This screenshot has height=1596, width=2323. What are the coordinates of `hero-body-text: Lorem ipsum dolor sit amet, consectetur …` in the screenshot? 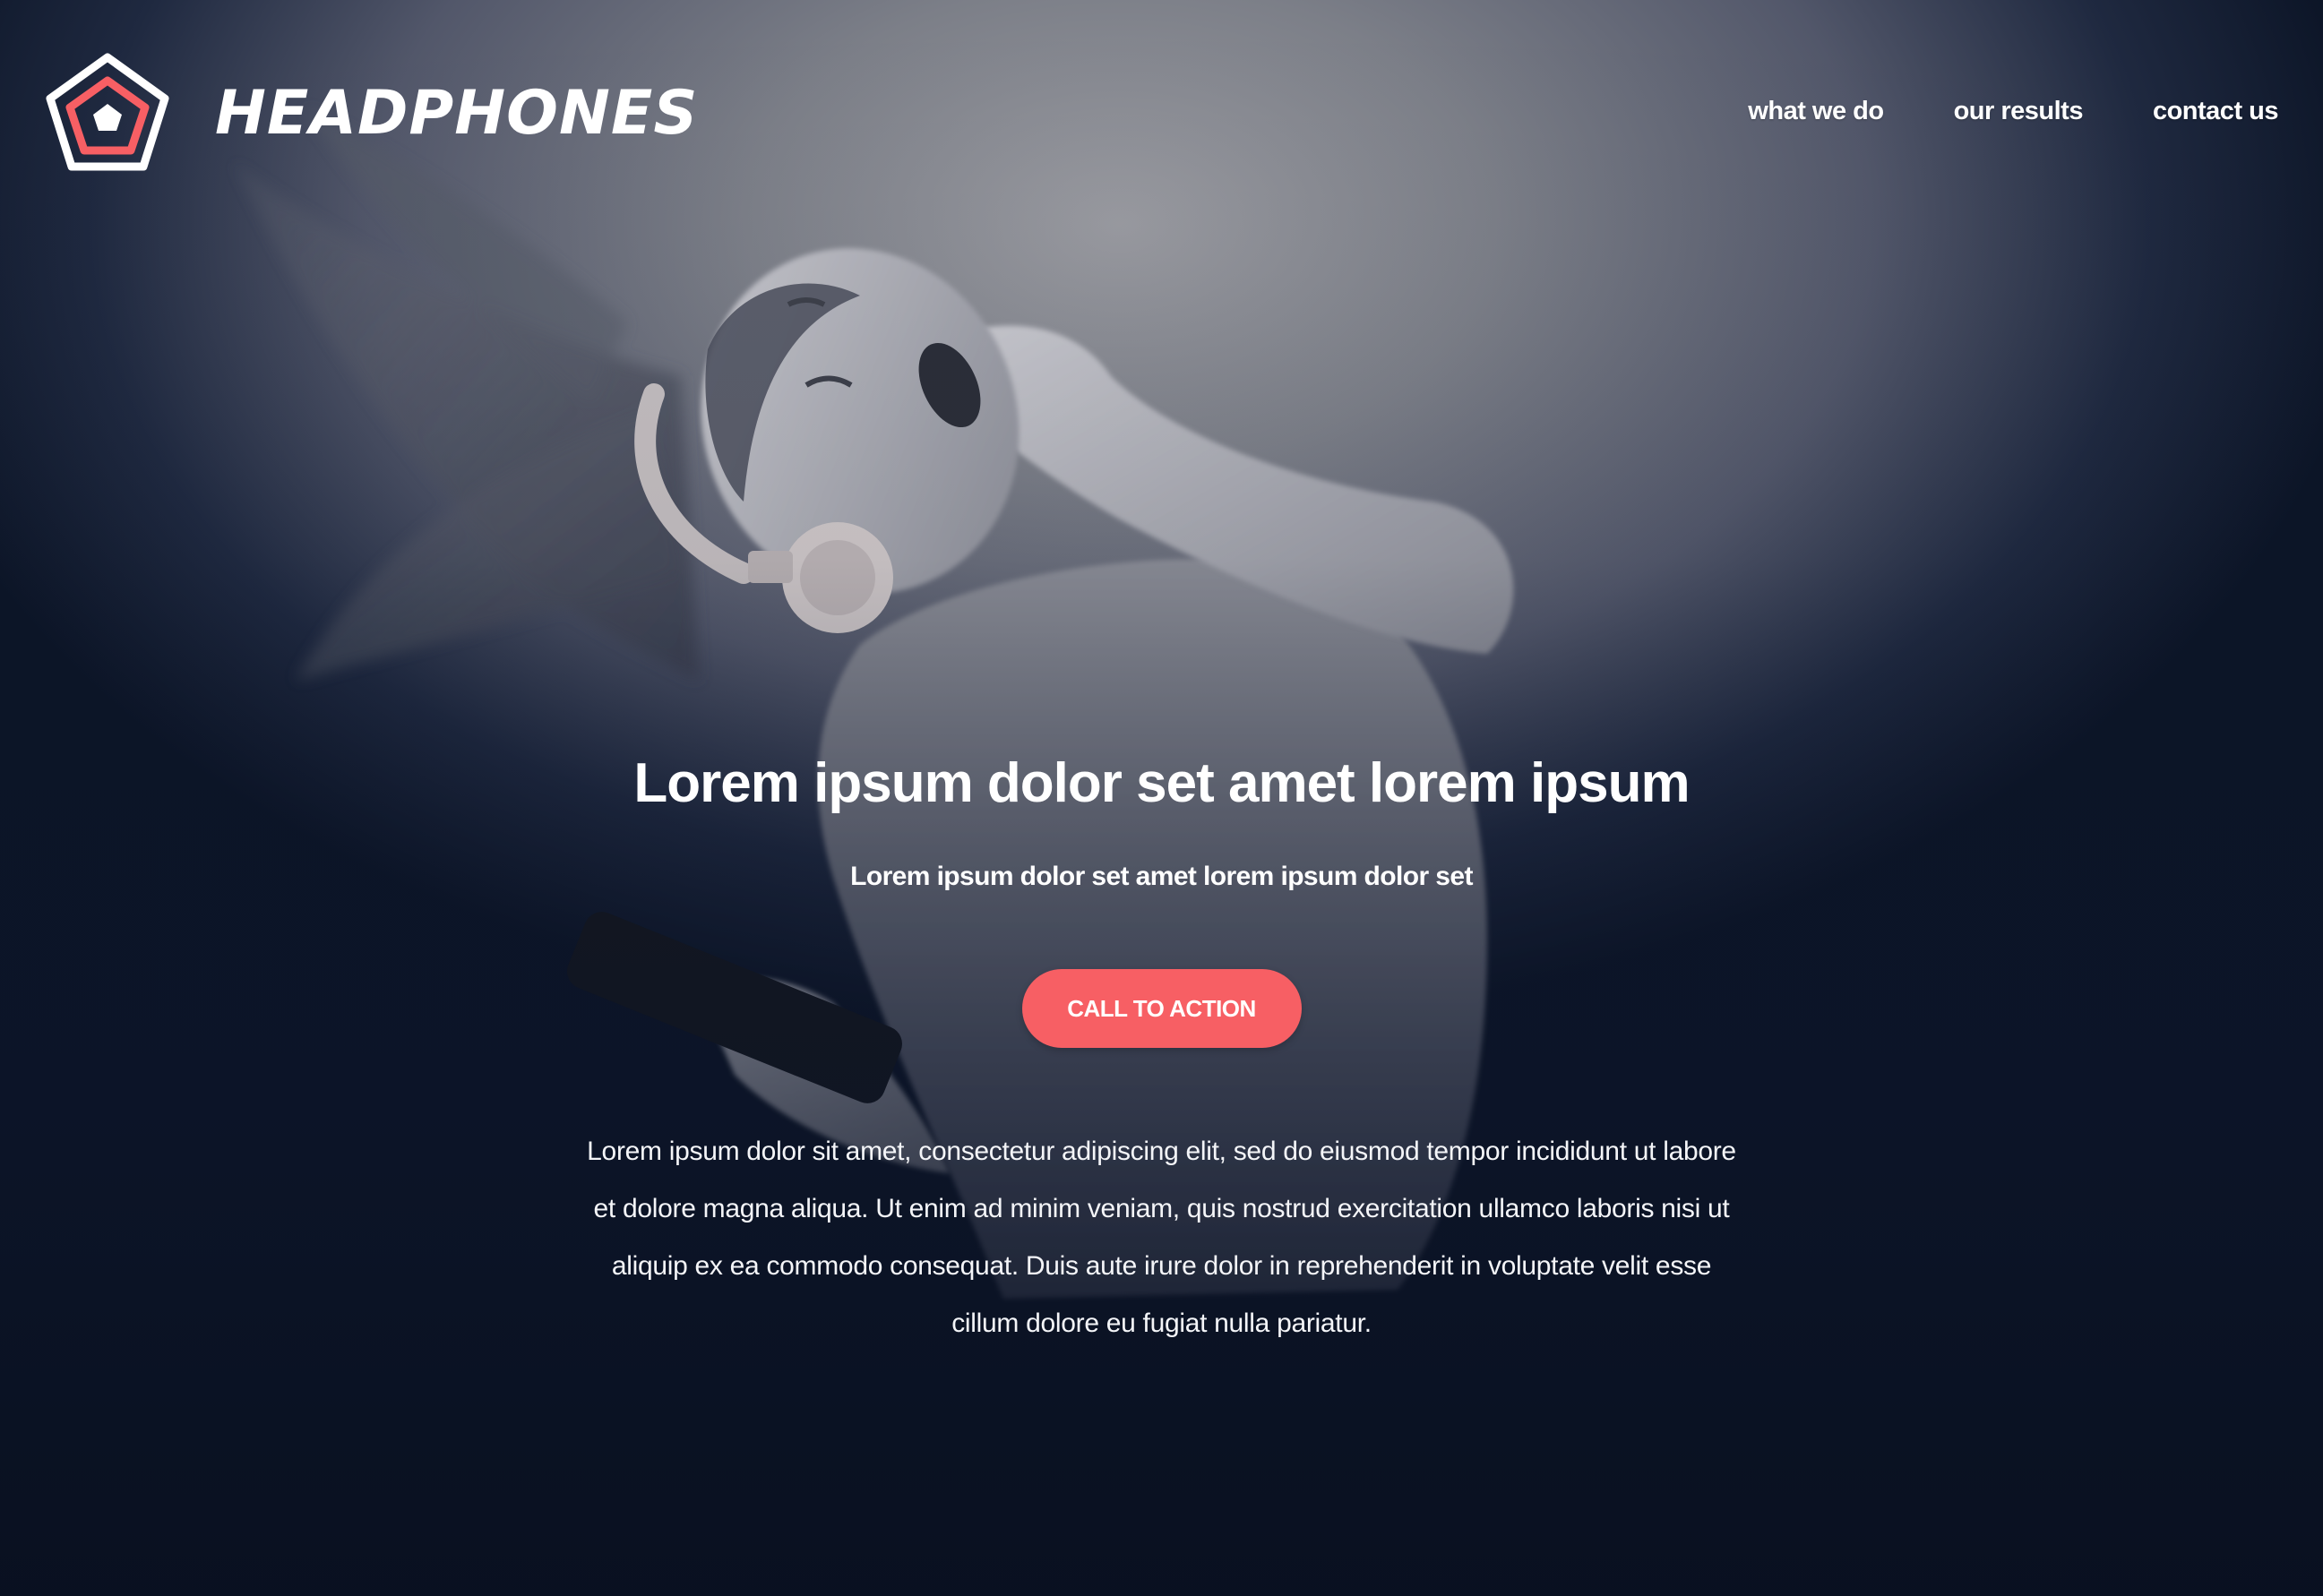 It's located at (1161, 1237).